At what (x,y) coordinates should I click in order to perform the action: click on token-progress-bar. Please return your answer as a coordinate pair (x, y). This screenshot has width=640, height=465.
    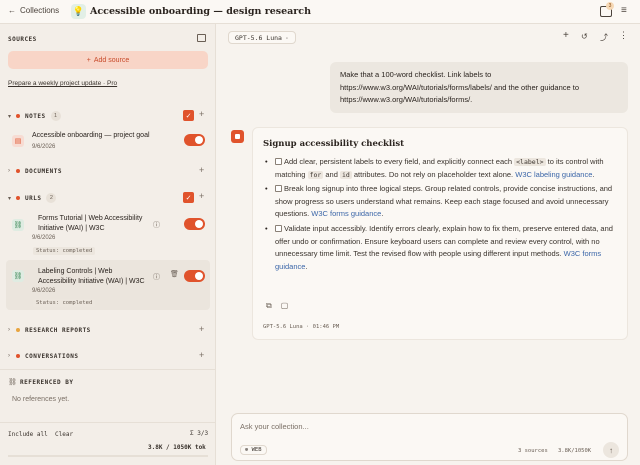
    Looking at the image, I should click on (108, 456).